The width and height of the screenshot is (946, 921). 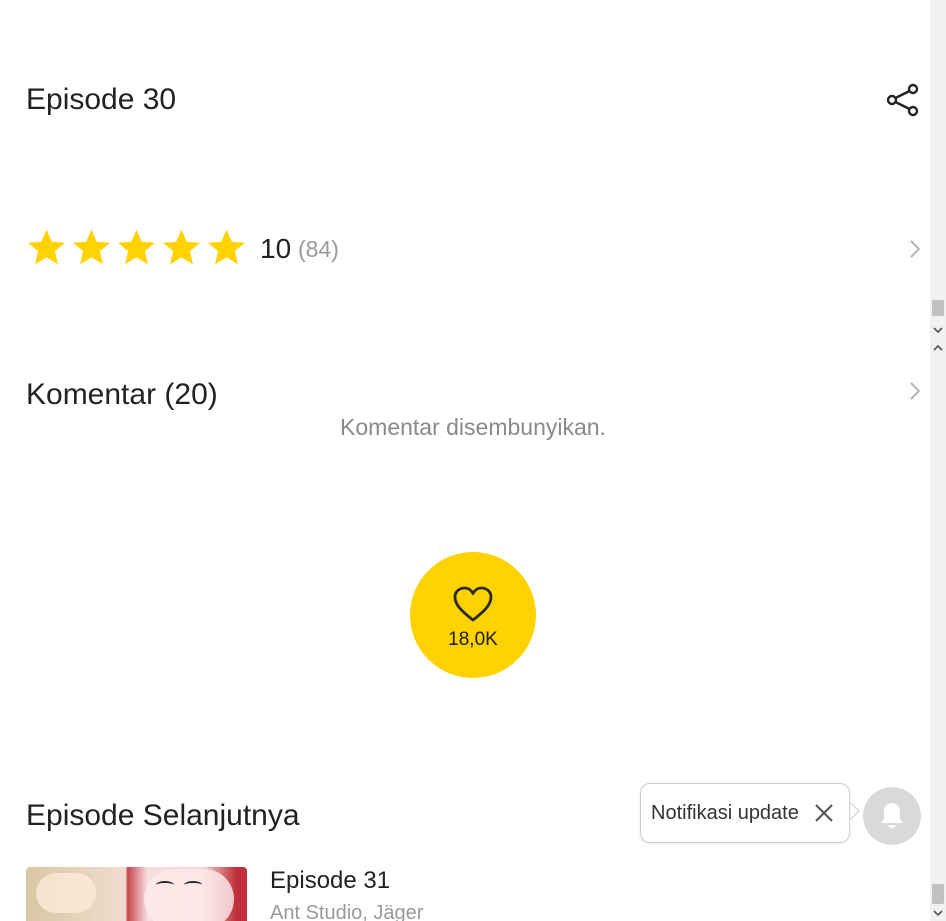 I want to click on rating-row: 10 (84), so click(x=475, y=249).